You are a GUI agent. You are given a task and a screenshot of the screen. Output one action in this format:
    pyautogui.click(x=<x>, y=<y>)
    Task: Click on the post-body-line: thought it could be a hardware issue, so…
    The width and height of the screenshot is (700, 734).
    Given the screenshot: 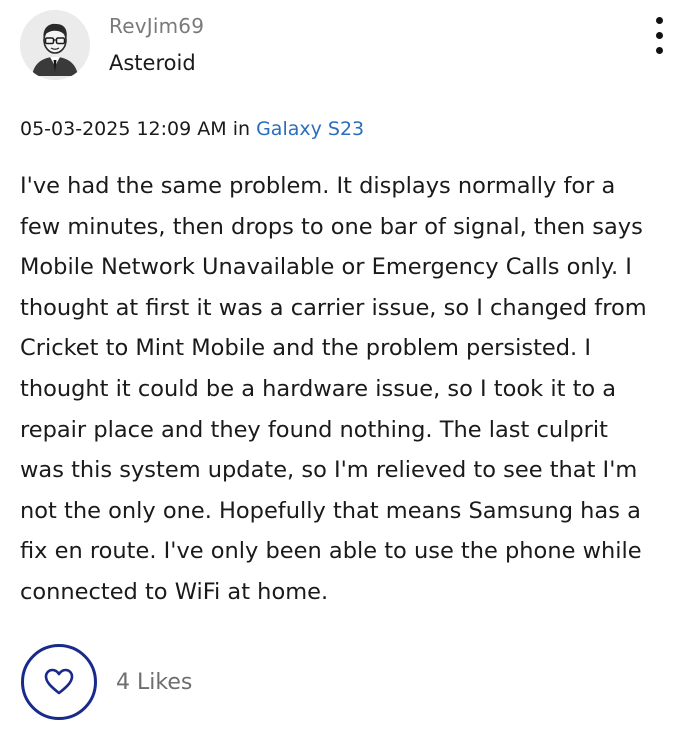 What is the action you would take?
    pyautogui.click(x=318, y=388)
    